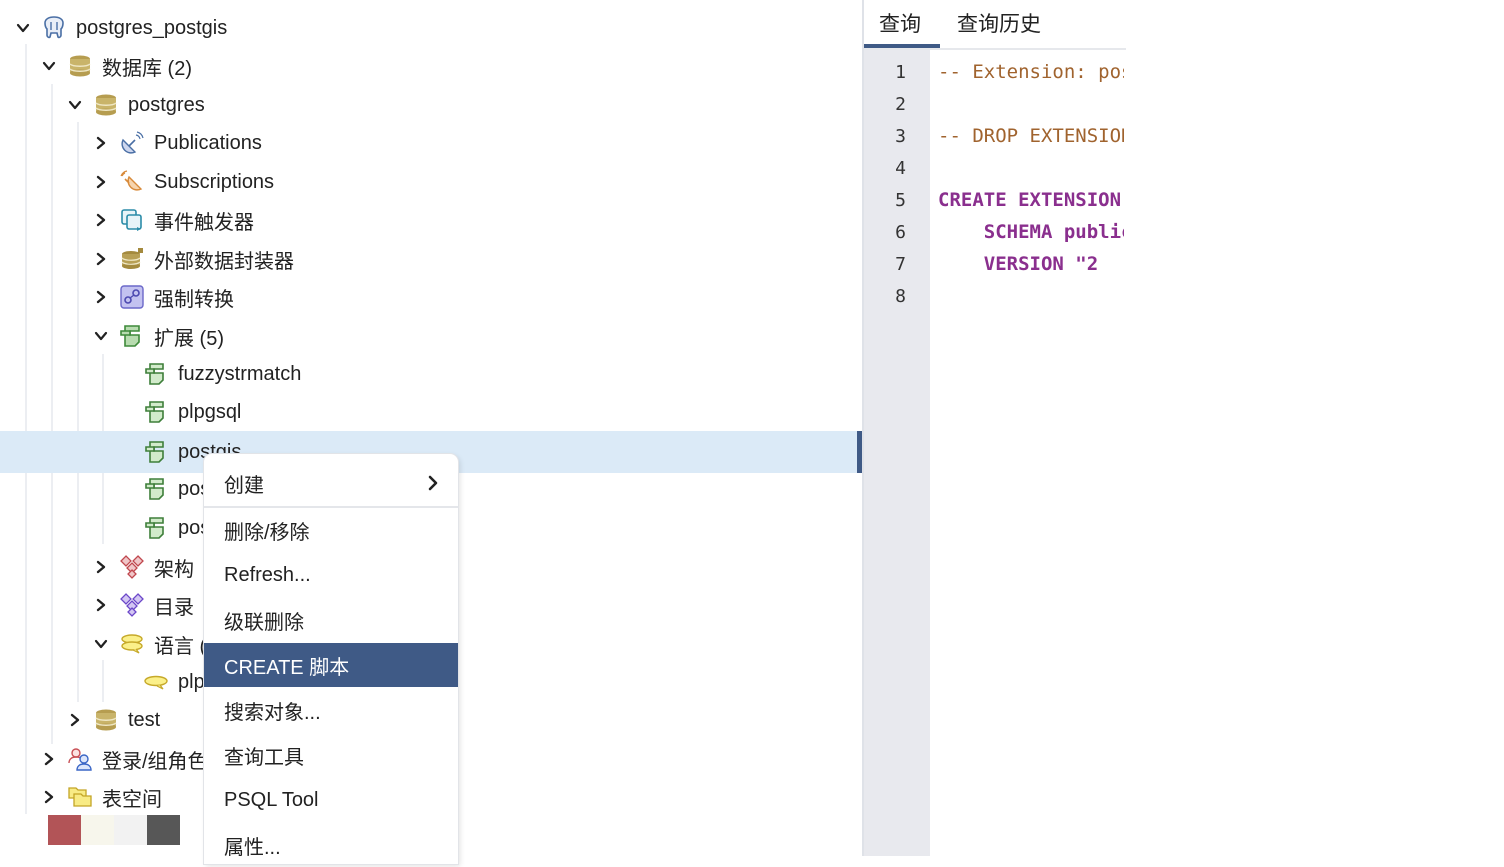  What do you see at coordinates (189, 338) in the screenshot?
I see `tree-item-label: 扩展 (5)` at bounding box center [189, 338].